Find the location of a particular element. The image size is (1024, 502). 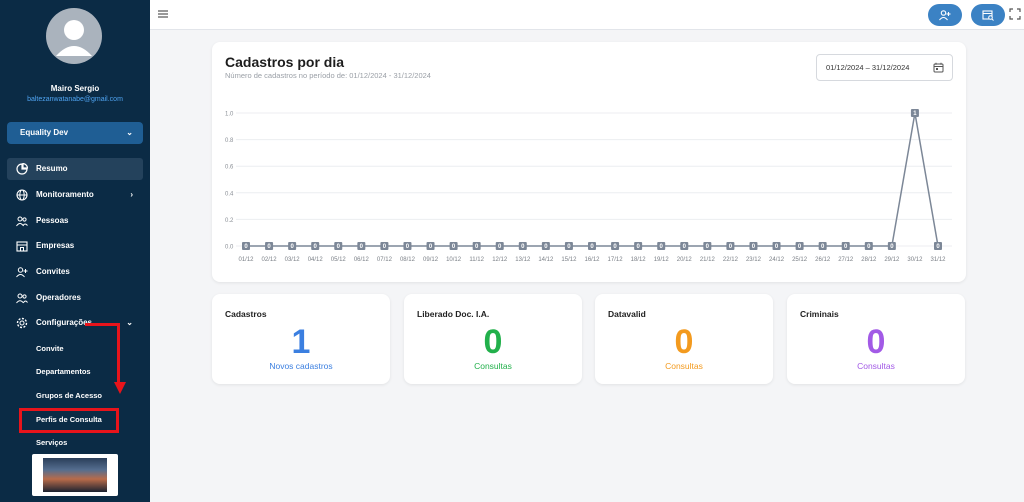

x-tick-label: 17/12 is located at coordinates (616, 260).